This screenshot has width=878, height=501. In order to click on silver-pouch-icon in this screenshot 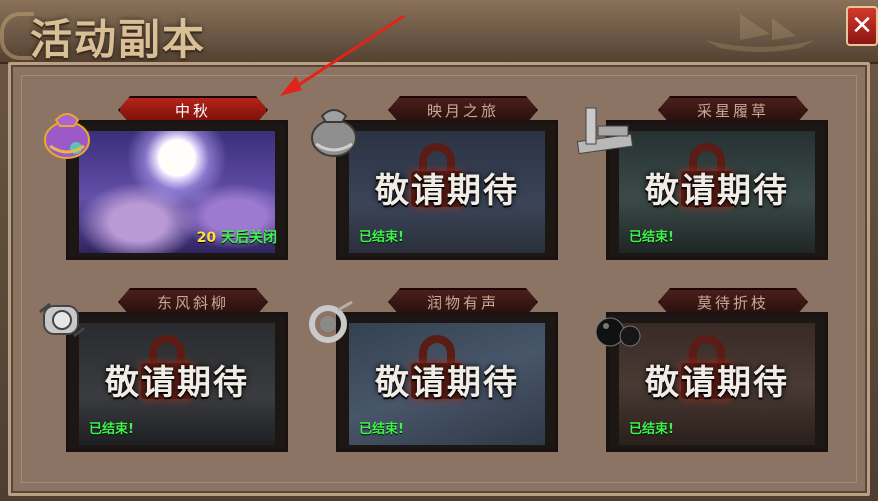, I will do `click(334, 133)`.